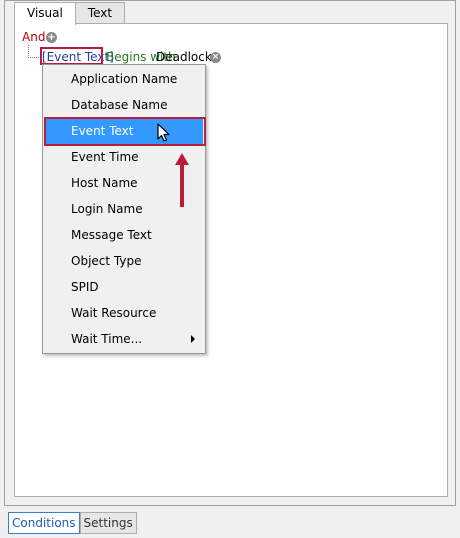 The height and width of the screenshot is (538, 460). What do you see at coordinates (33, 51) in the screenshot?
I see `tree-connector` at bounding box center [33, 51].